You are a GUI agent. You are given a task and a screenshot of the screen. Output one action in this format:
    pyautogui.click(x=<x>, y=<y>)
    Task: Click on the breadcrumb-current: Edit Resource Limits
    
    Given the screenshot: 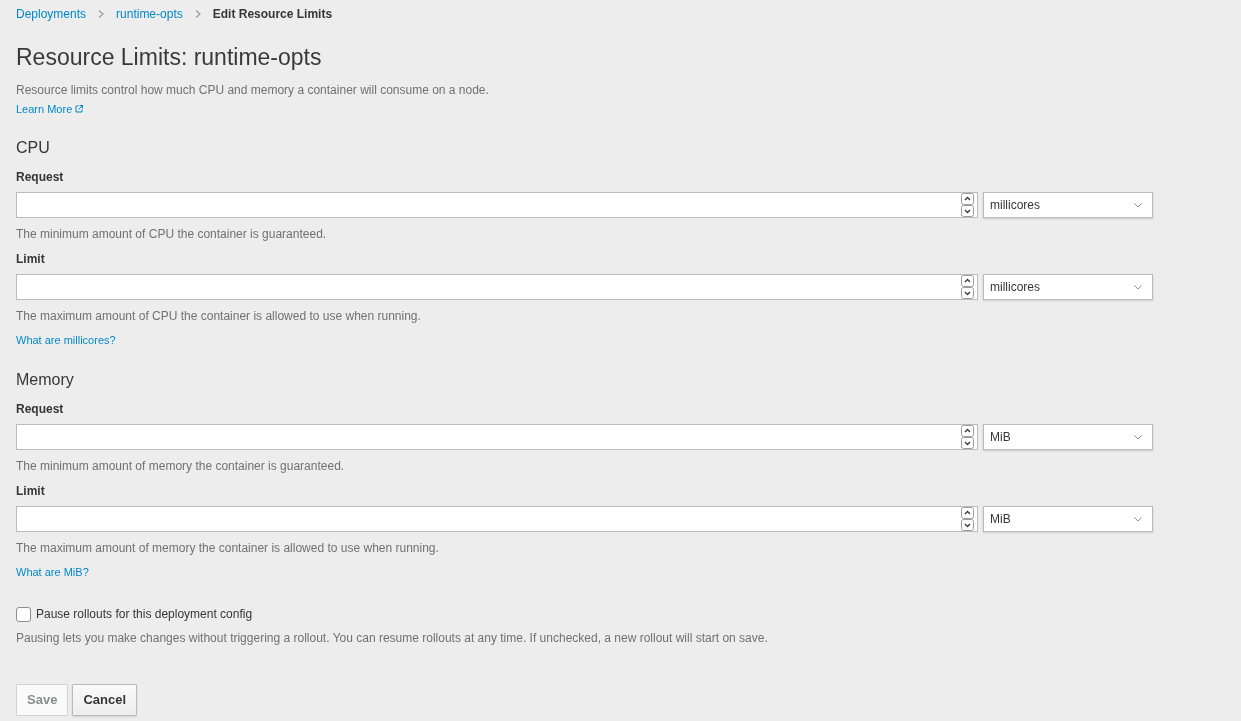 What is the action you would take?
    pyautogui.click(x=272, y=14)
    